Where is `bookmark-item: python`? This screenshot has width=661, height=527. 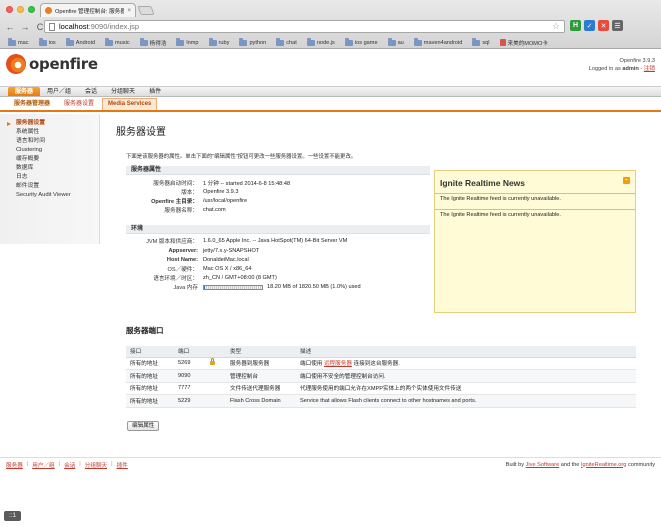 bookmark-item: python is located at coordinates (252, 42).